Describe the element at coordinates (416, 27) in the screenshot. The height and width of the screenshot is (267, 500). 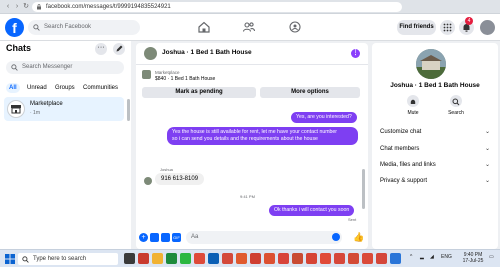
I see `find-friends-button: Find friends` at that location.